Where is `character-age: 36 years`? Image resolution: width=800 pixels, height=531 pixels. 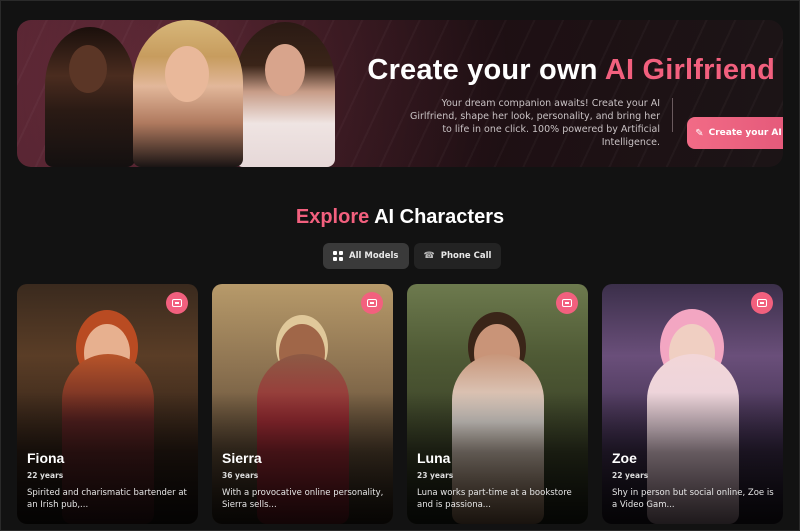 character-age: 36 years is located at coordinates (240, 475).